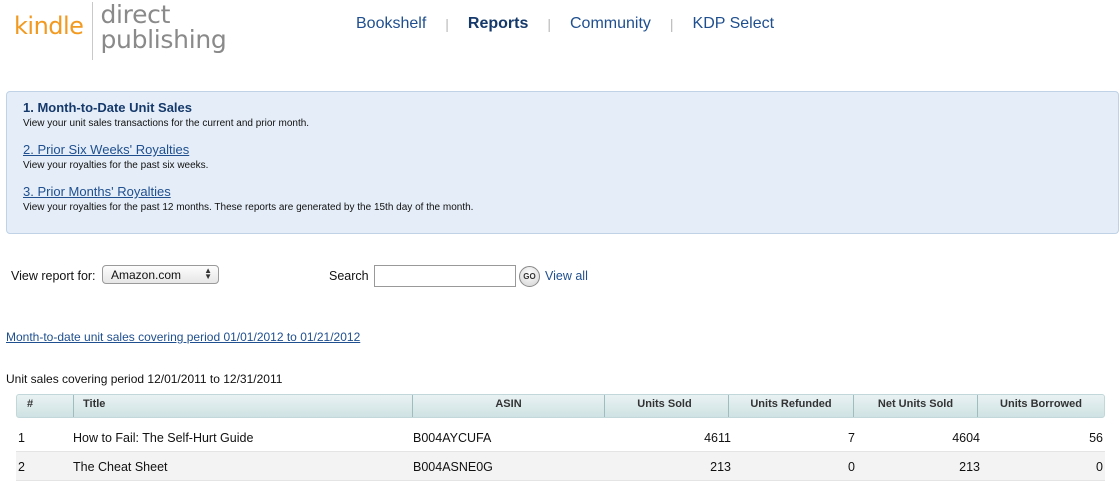  What do you see at coordinates (915, 406) in the screenshot?
I see `col-header-net-units-sold: Net Units Sold` at bounding box center [915, 406].